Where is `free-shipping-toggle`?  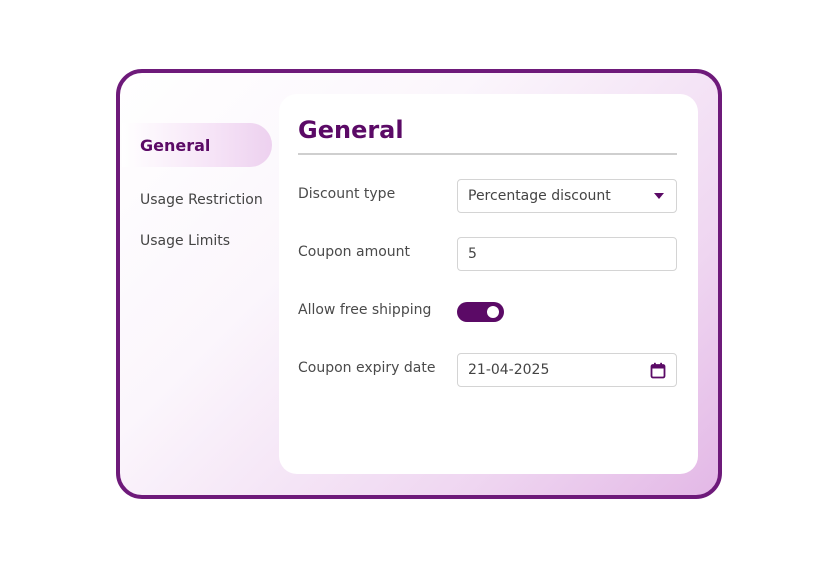
free-shipping-toggle is located at coordinates (480, 312).